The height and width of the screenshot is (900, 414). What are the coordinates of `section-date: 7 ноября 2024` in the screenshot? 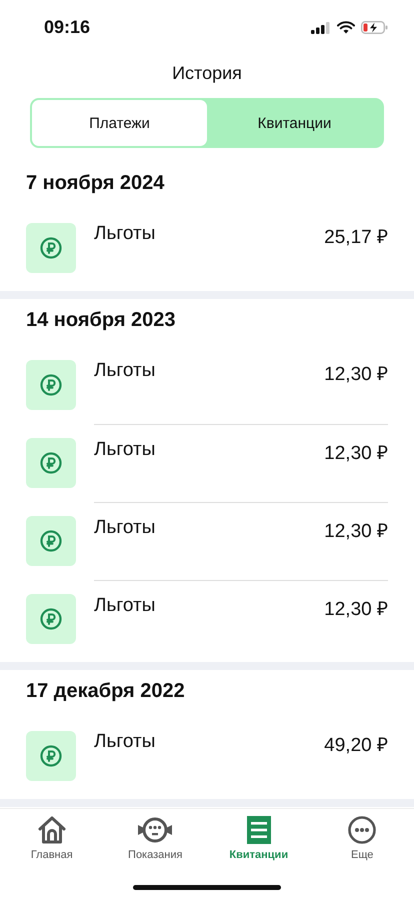 It's located at (95, 183).